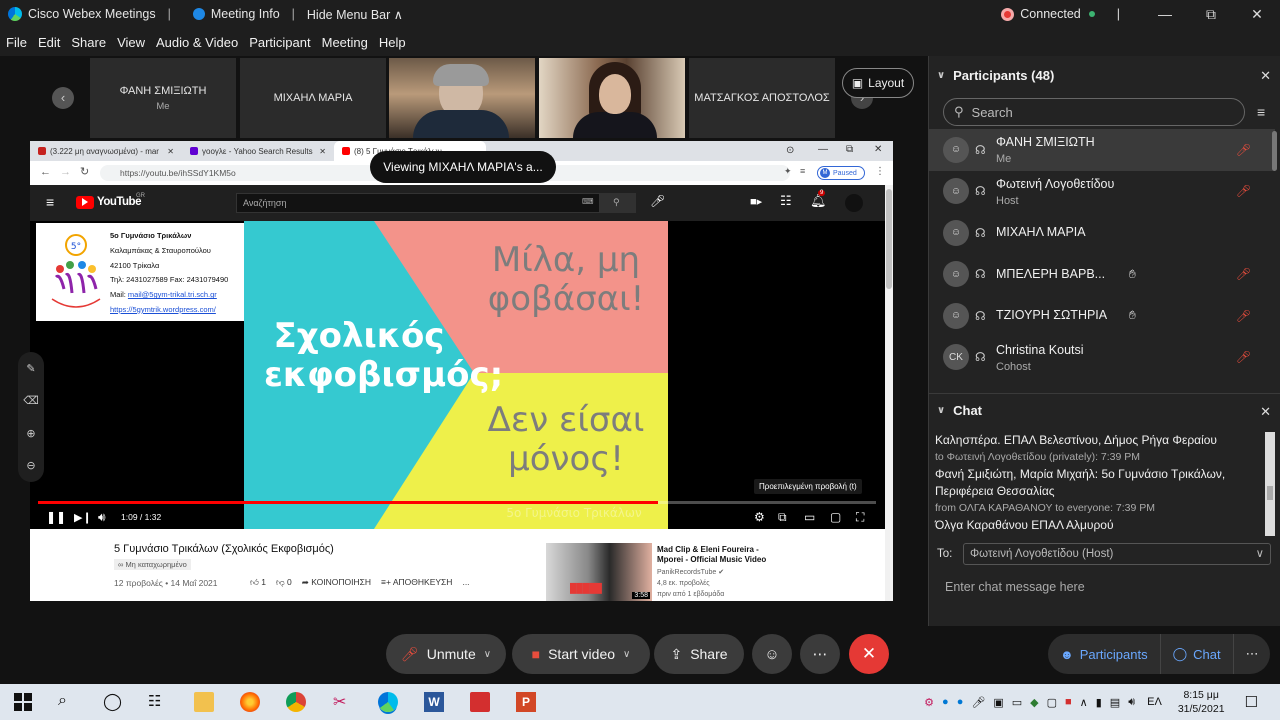 The height and width of the screenshot is (720, 1280). Describe the element at coordinates (998, 702) in the screenshot. I see `tray-camera-icon: ▣` at that location.